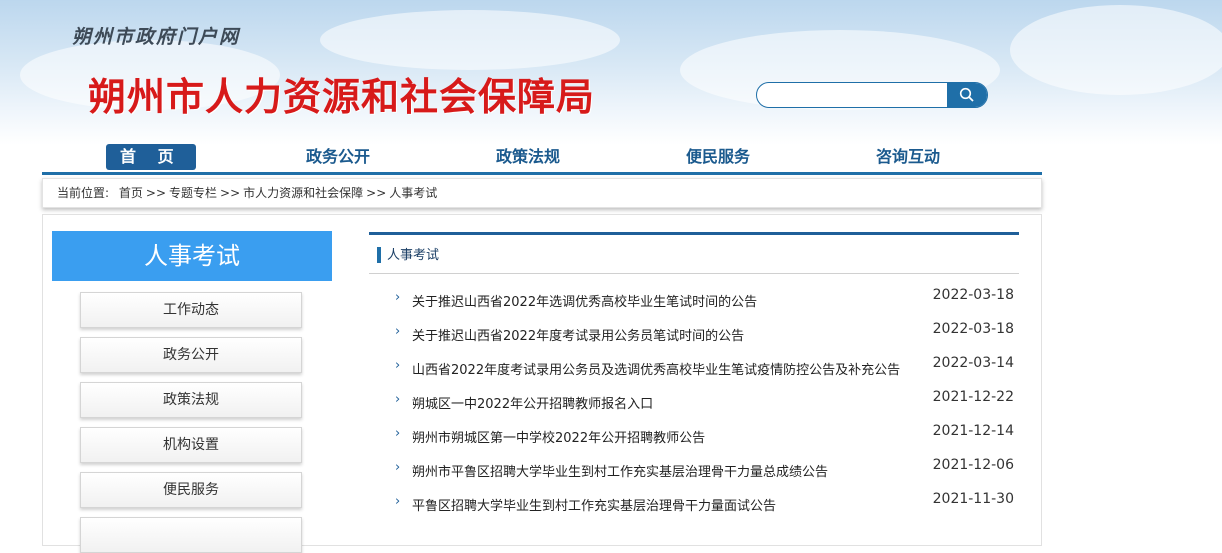  I want to click on sidebar-item-more, so click(191, 535).